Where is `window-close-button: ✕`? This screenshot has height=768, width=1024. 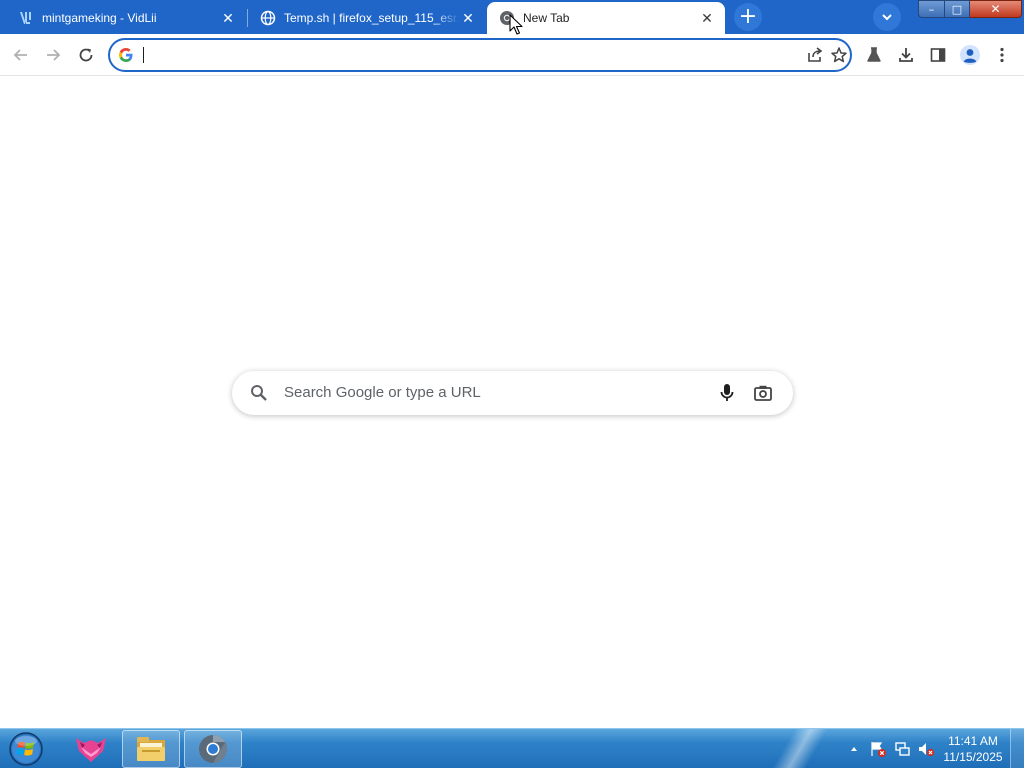
window-close-button: ✕ is located at coordinates (996, 9).